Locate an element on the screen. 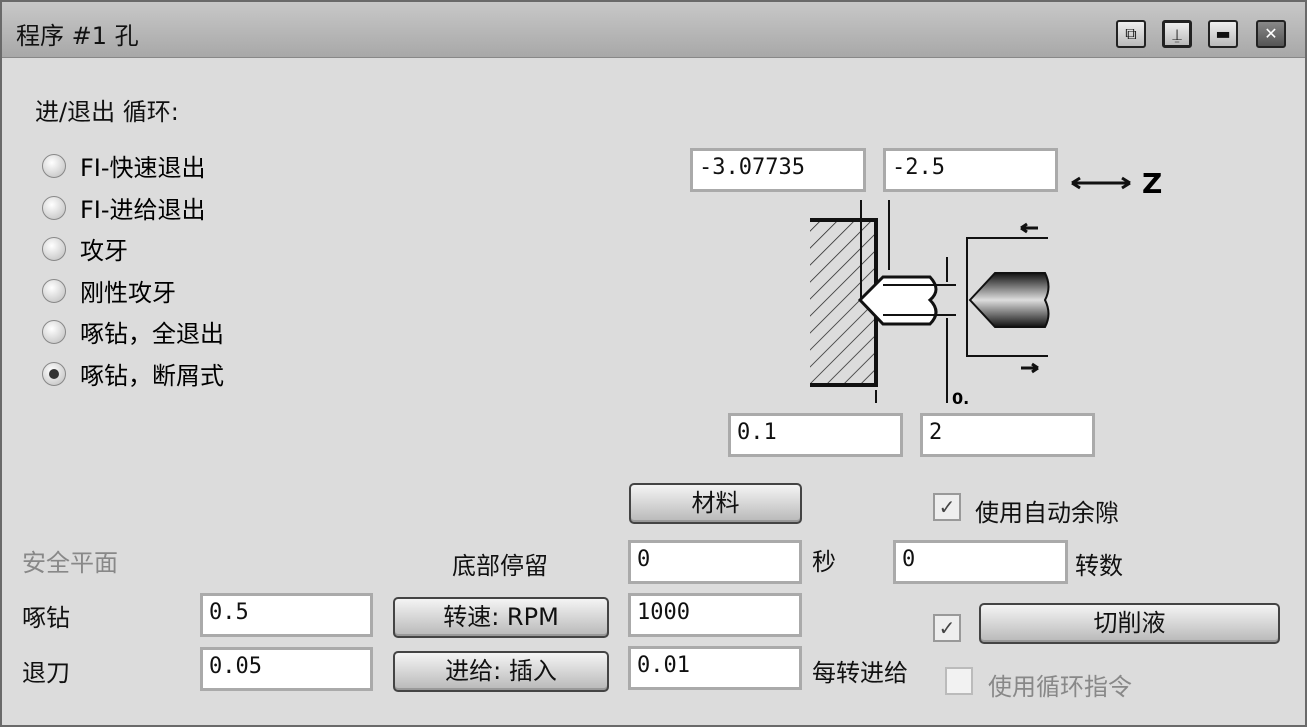 The image size is (1307, 727). radio-label: 啄钻，全退出 is located at coordinates (152, 334).